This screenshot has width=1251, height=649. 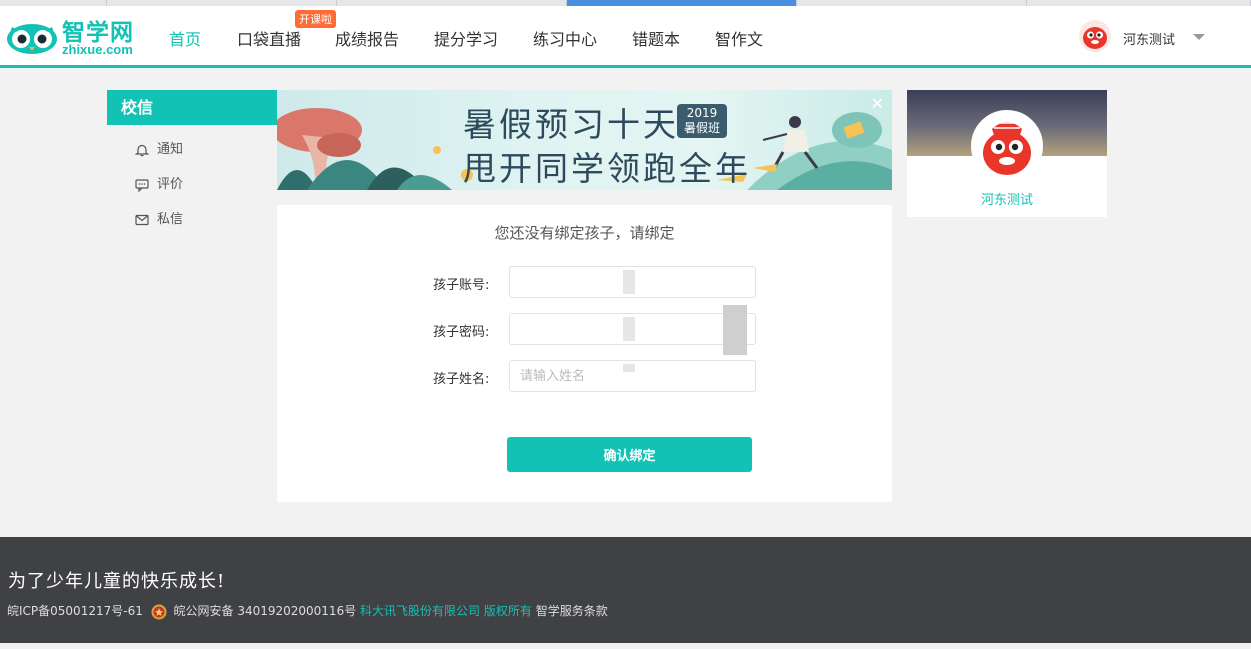 What do you see at coordinates (1007, 198) in the screenshot?
I see `profile-name: 河东测试` at bounding box center [1007, 198].